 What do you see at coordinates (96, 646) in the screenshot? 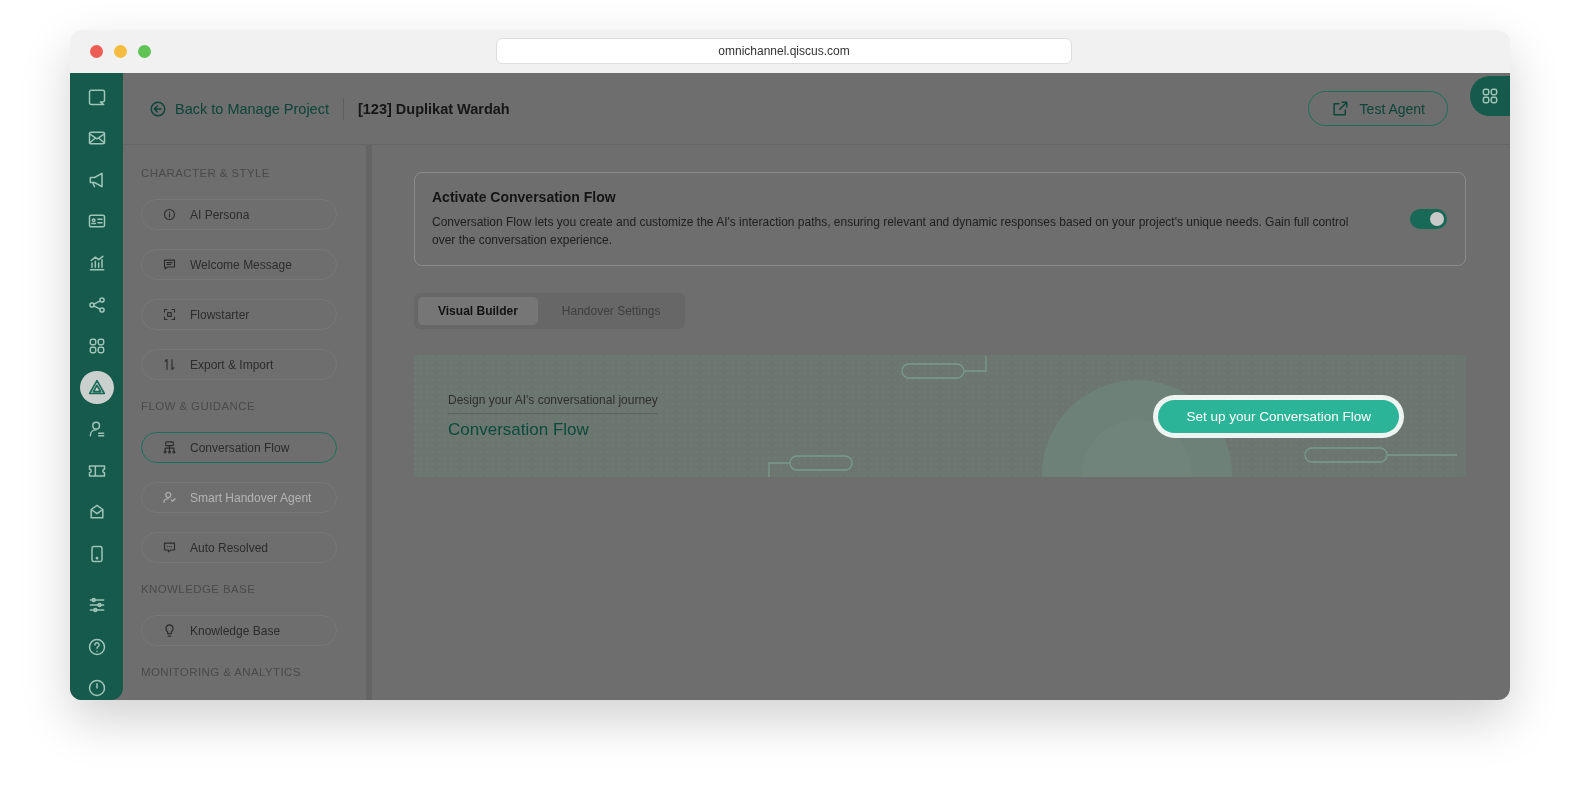
I see `help-icon` at bounding box center [96, 646].